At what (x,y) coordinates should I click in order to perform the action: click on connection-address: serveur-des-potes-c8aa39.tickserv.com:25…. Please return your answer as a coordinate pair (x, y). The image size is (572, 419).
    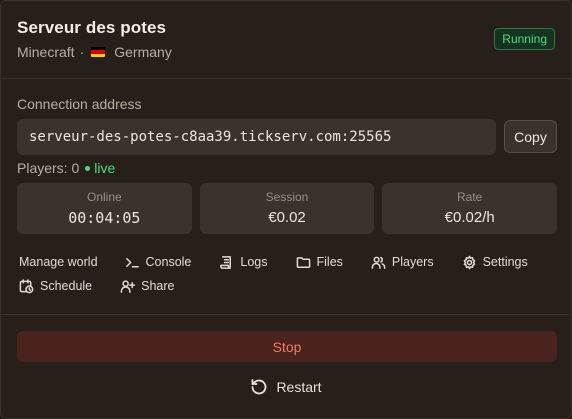
    Looking at the image, I should click on (256, 137).